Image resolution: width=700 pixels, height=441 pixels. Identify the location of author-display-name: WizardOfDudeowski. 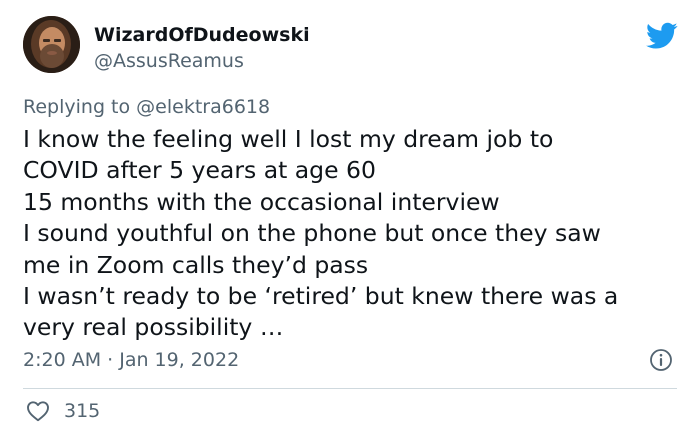
(202, 35).